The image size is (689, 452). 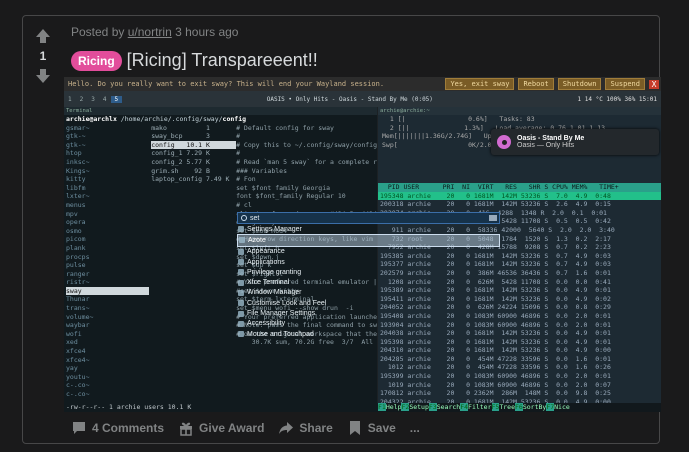 I want to click on swaynag-reboot-button: Reboot, so click(x=536, y=84).